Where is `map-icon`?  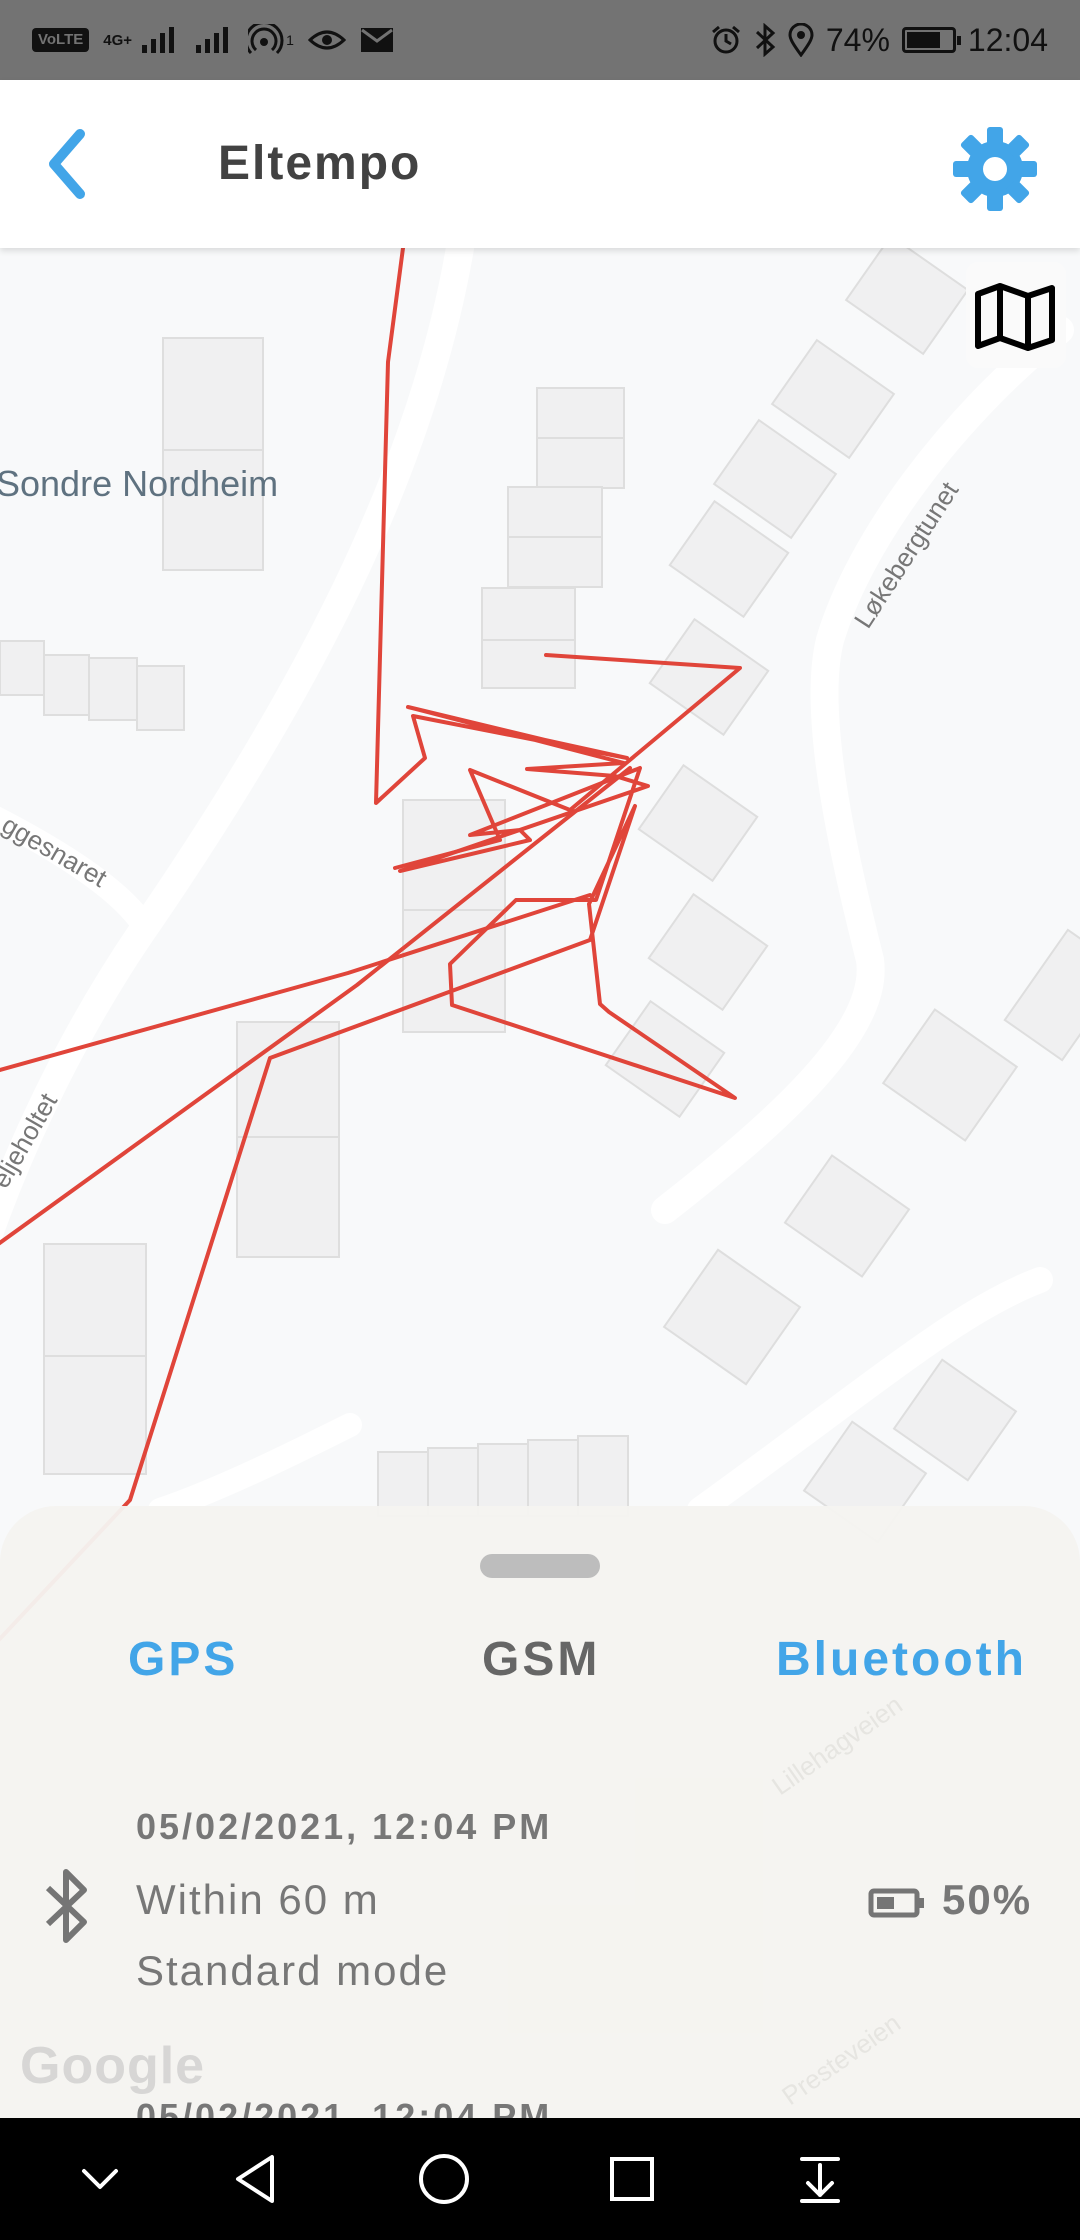
map-icon is located at coordinates (1015, 317).